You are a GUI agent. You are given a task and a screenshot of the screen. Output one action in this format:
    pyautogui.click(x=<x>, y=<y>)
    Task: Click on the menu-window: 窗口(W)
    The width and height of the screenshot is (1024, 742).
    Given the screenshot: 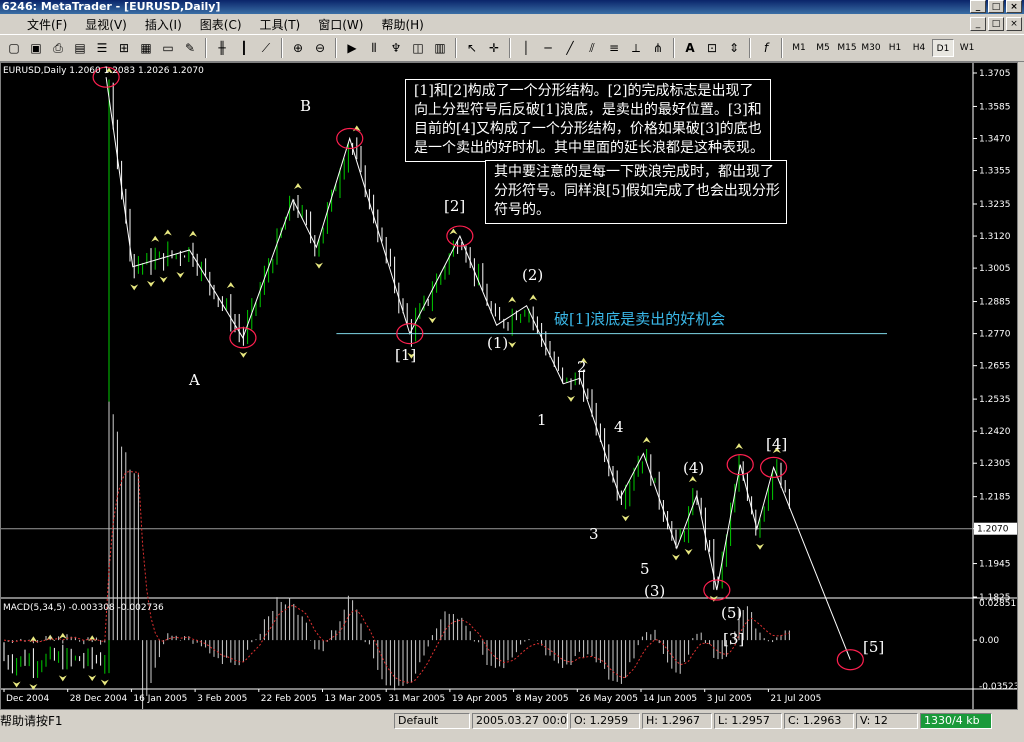 What is the action you would take?
    pyautogui.click(x=340, y=24)
    